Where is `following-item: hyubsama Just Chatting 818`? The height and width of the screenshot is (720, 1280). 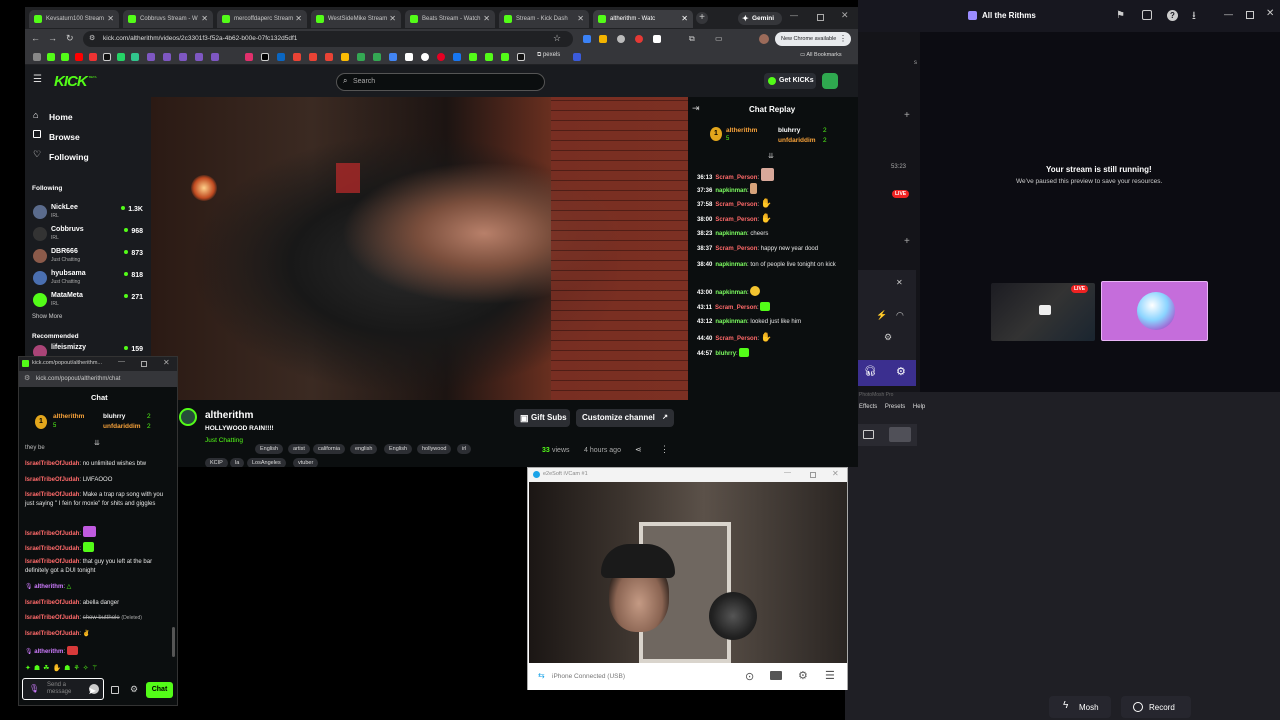
following-item: hyubsama Just Chatting 818 is located at coordinates (88, 279).